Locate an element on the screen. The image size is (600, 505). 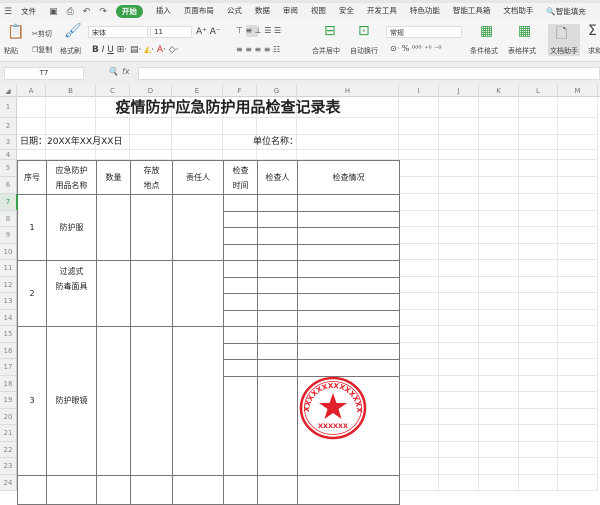
column-header-A: A is located at coordinates (31, 91).